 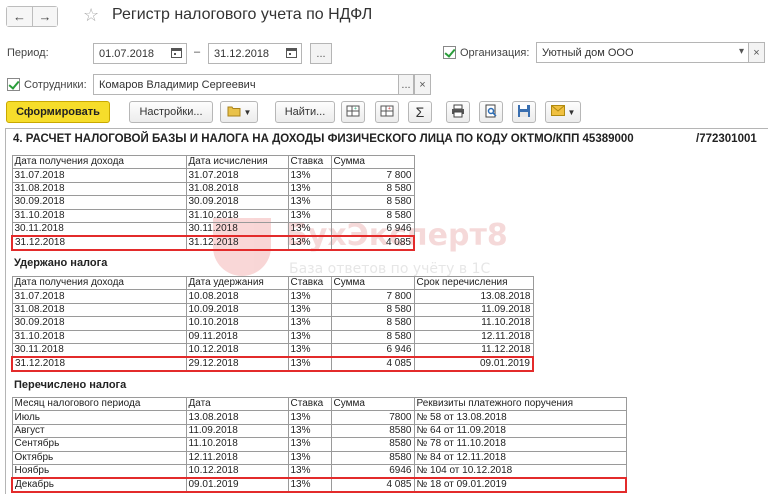 I want to click on sum-button: Σ, so click(x=420, y=112).